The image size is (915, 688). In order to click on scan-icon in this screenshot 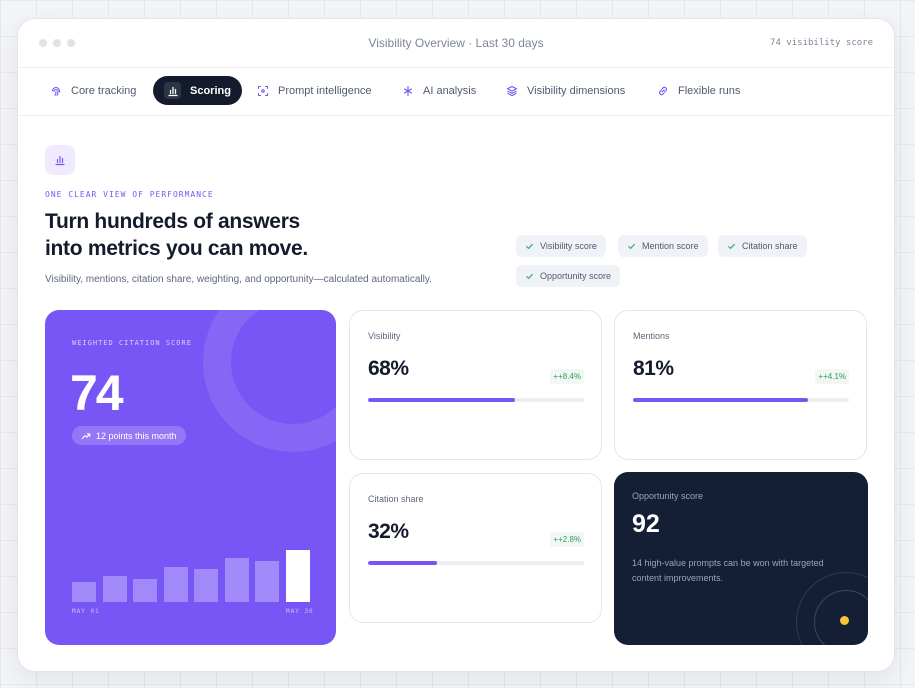, I will do `click(263, 90)`.